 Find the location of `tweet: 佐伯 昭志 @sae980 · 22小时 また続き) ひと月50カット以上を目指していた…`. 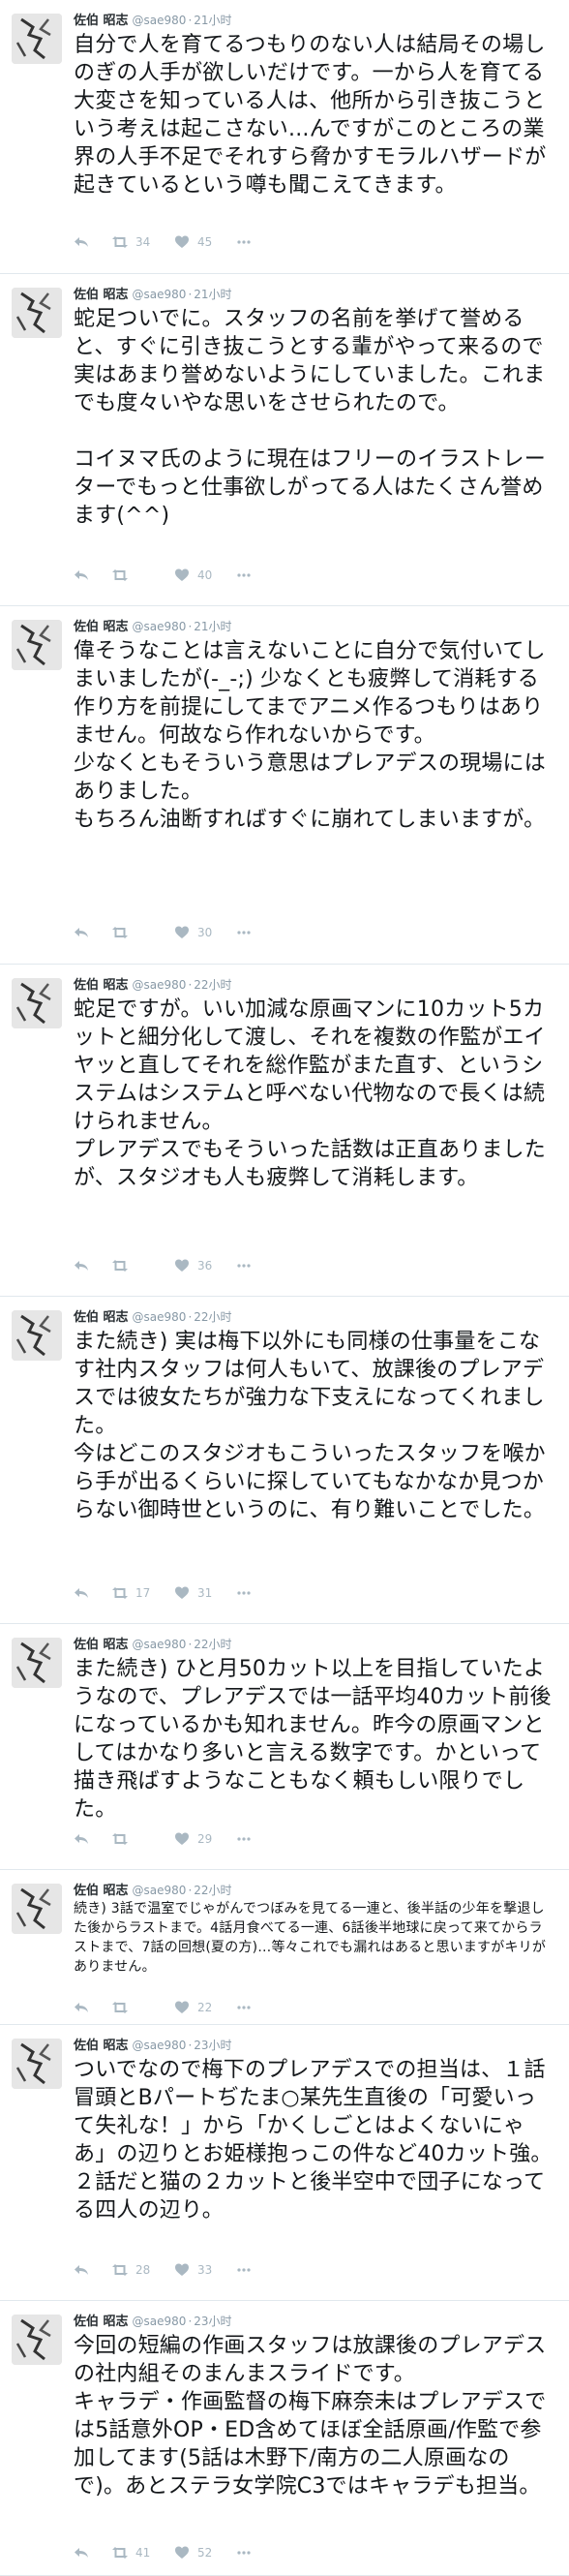

tweet: 佐伯 昭志 @sae980 · 22小时 また続き) ひと月50カット以上を目指していた… is located at coordinates (284, 1747).